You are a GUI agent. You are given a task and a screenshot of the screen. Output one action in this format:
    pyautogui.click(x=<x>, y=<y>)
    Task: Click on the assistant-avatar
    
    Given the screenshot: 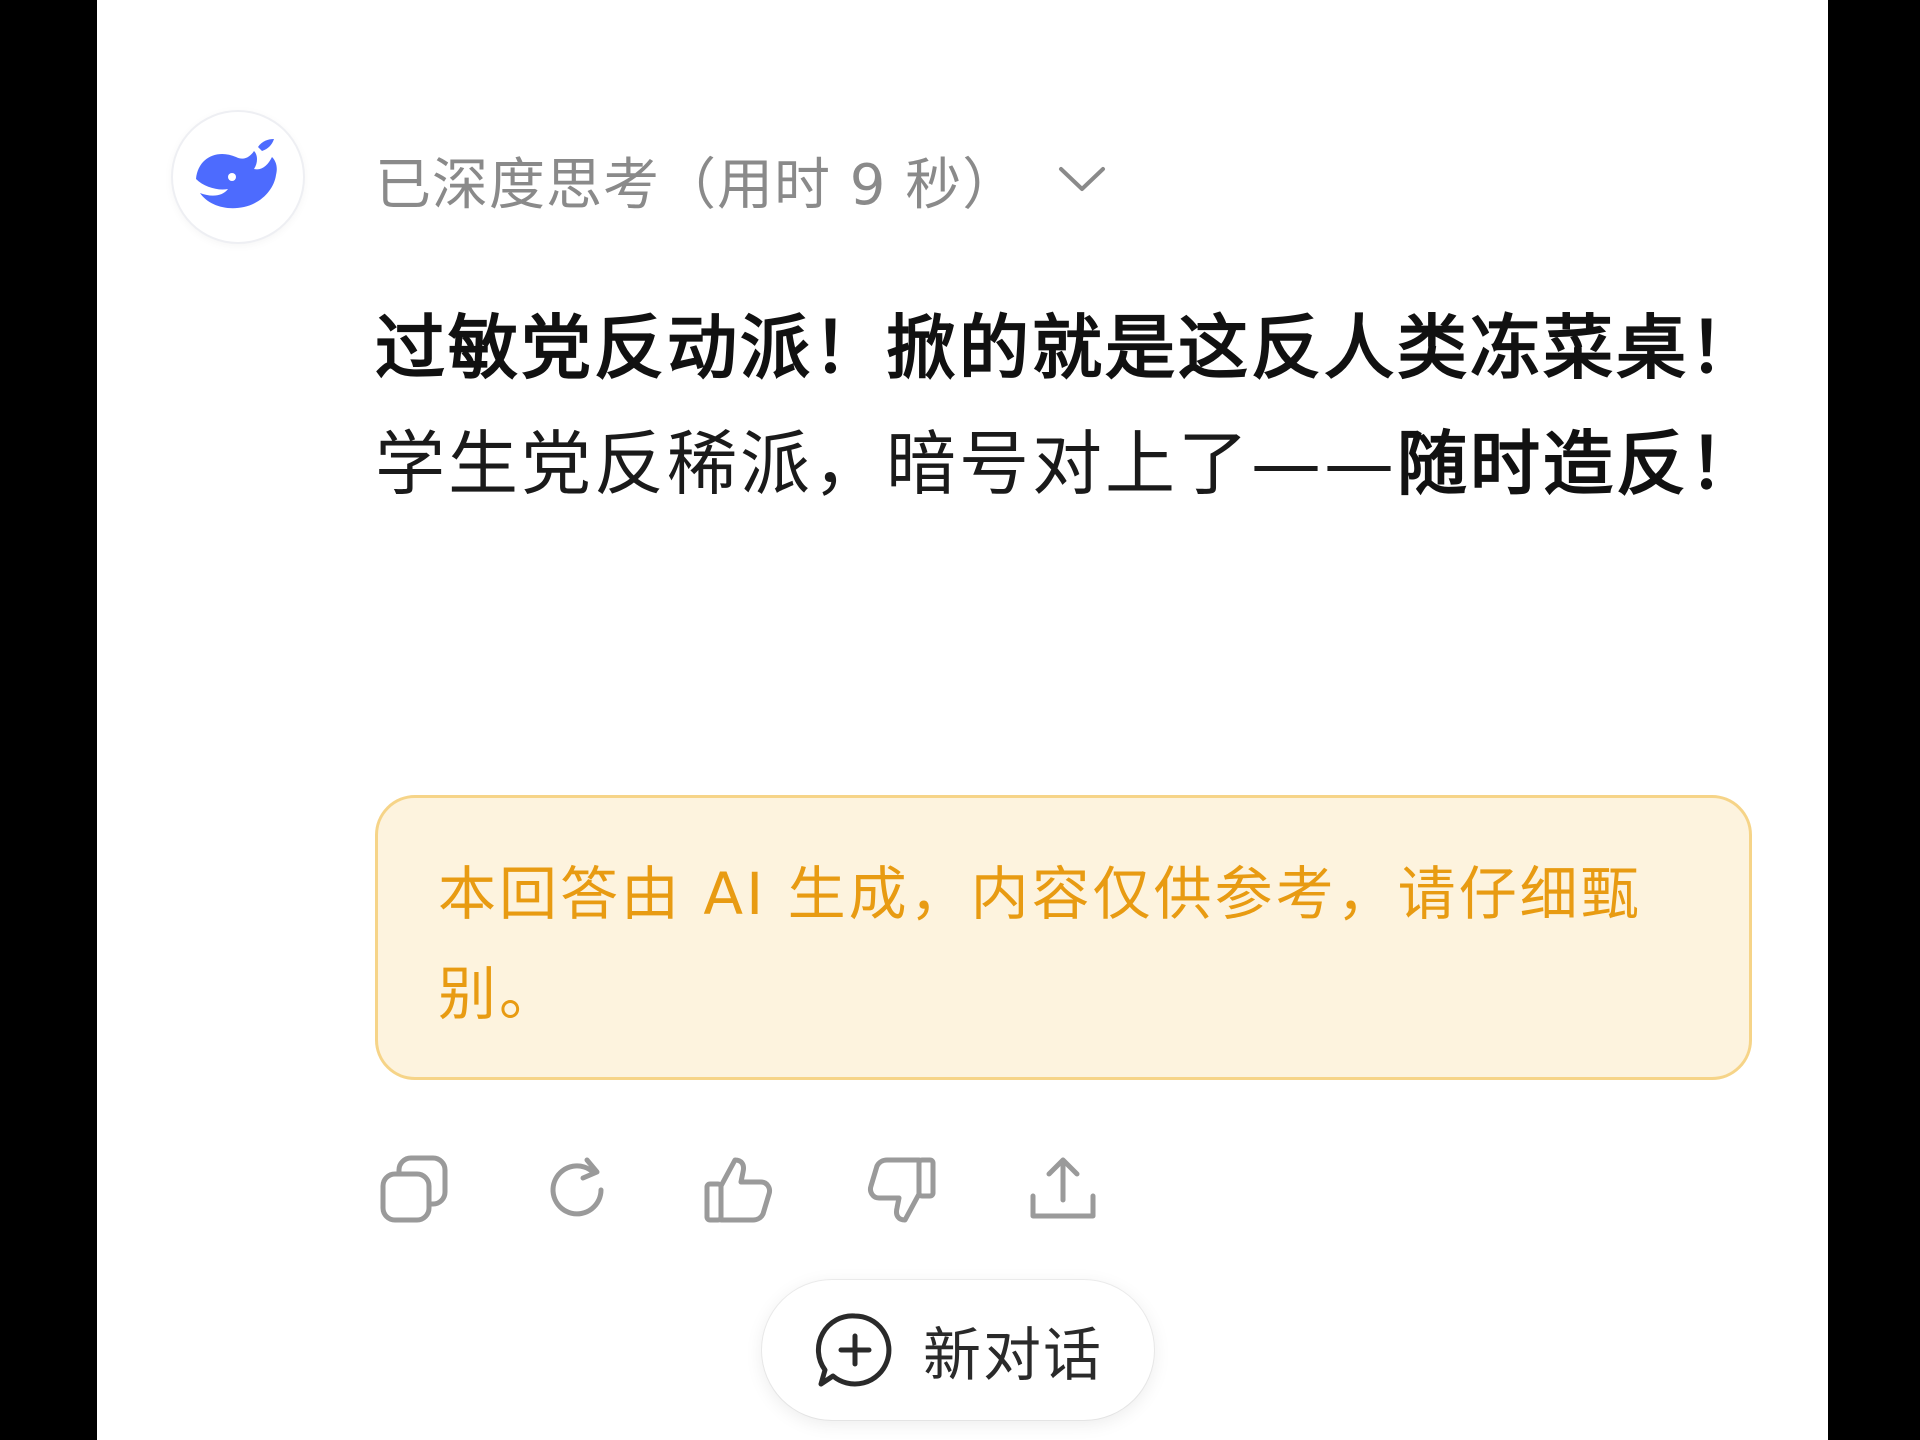 What is the action you would take?
    pyautogui.click(x=238, y=177)
    